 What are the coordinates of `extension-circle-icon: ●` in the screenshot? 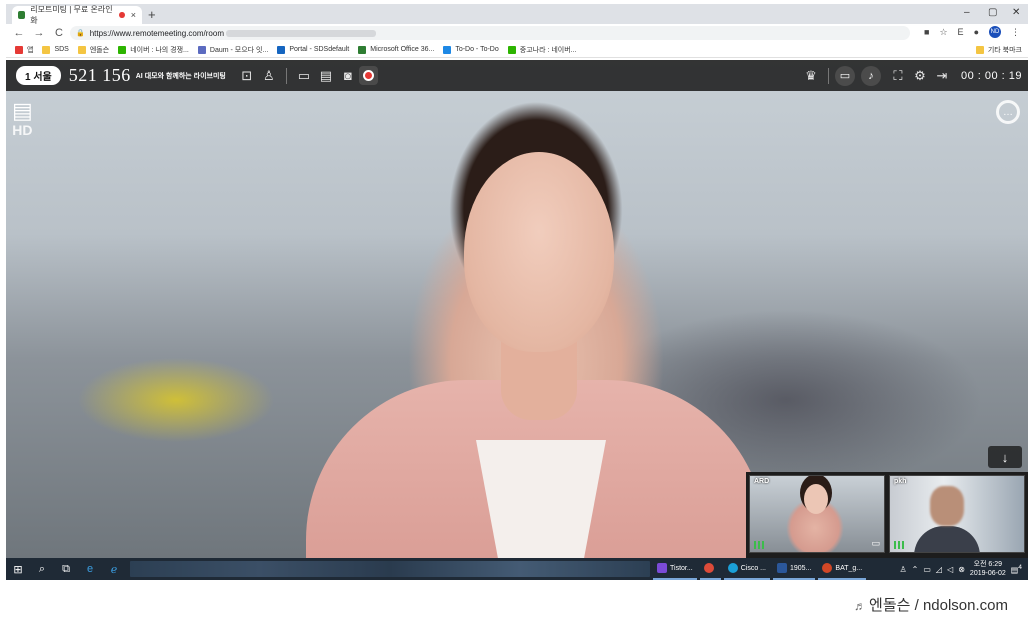 It's located at (976, 32).